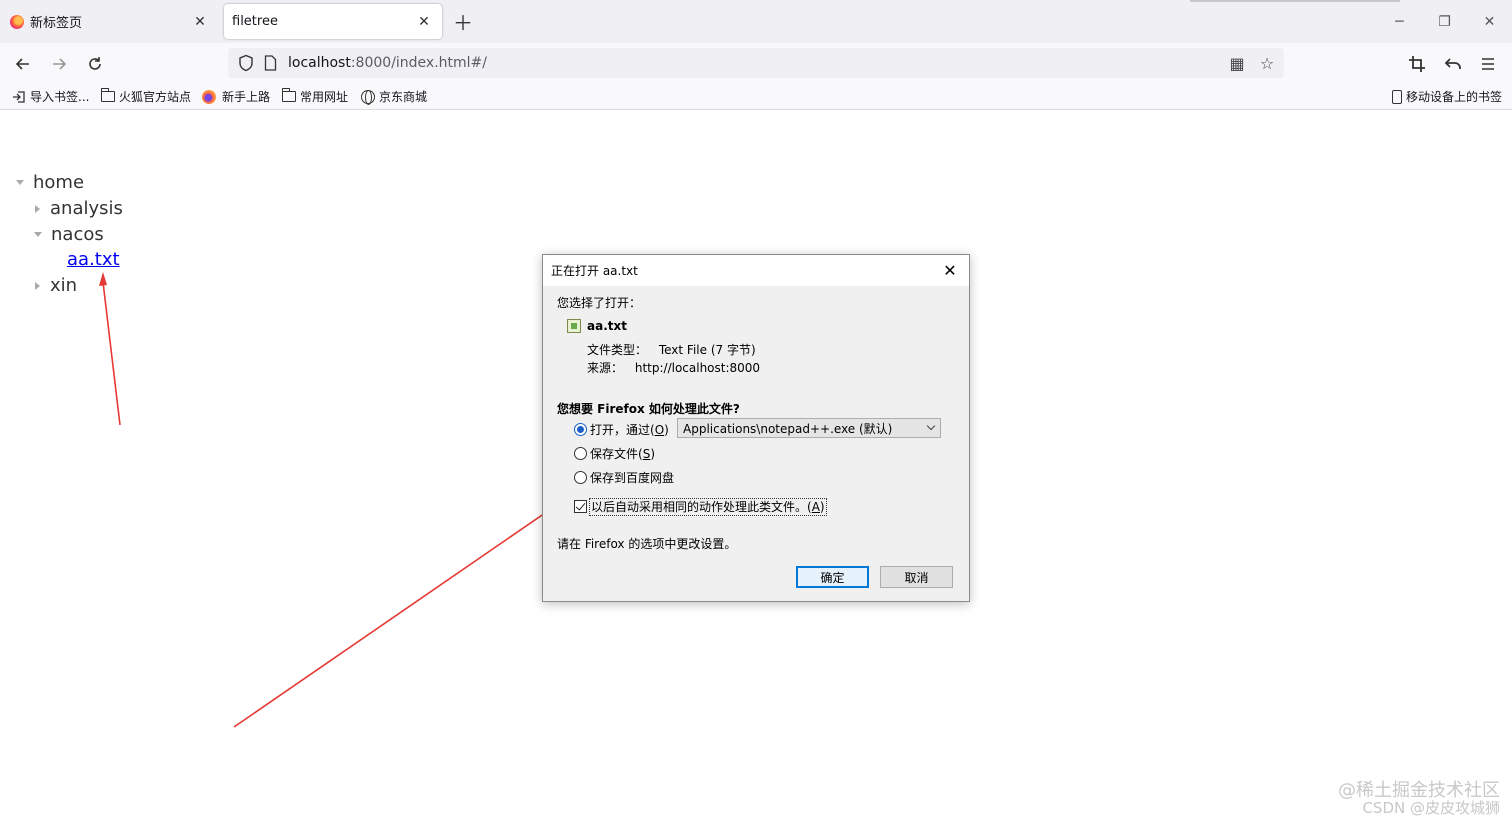 The image size is (1512, 821). I want to click on chevron-down-icon, so click(931, 426).